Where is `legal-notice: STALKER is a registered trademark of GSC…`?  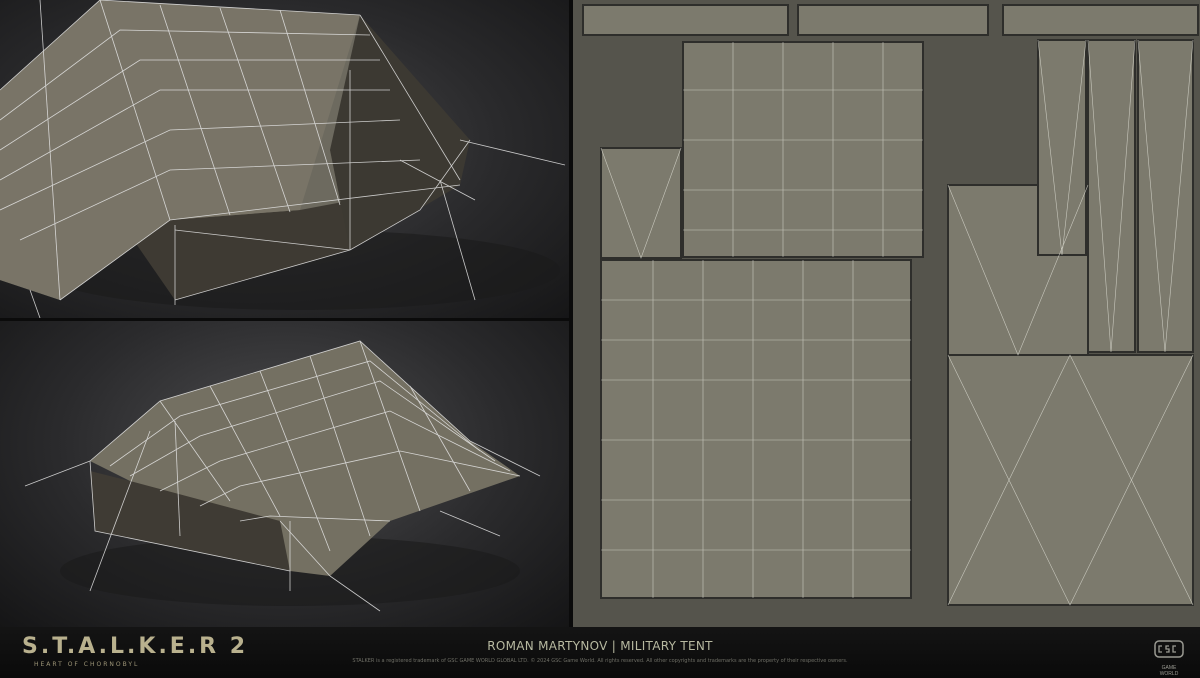
legal-notice: STALKER is a registered trademark of GSC… is located at coordinates (600, 661).